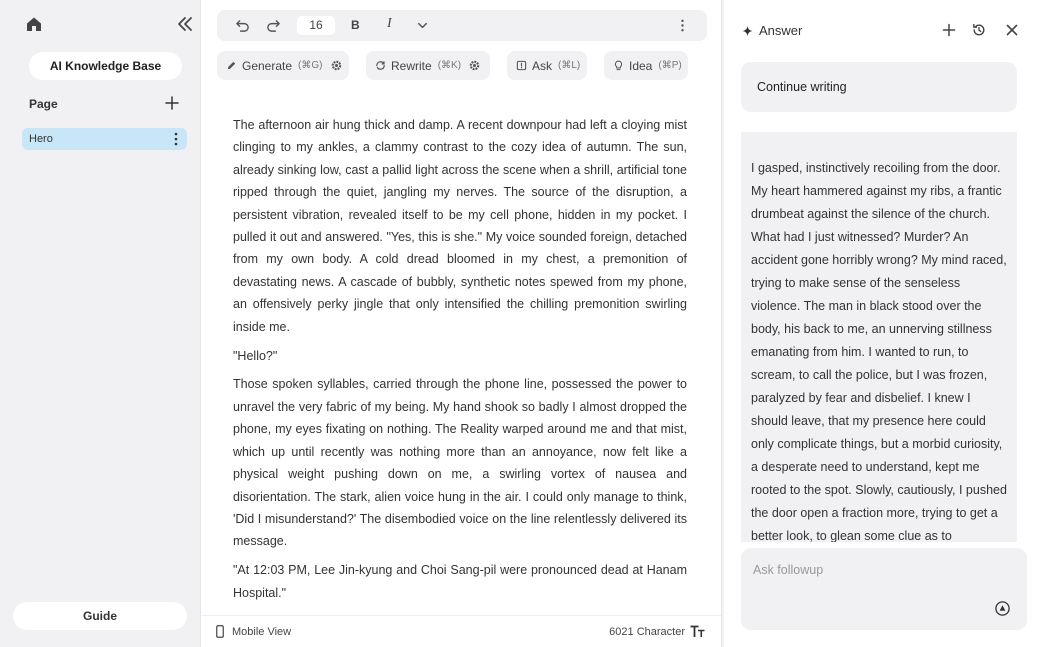 The width and height of the screenshot is (1039, 647). Describe the element at coordinates (747, 31) in the screenshot. I see `sparkle-icon` at that location.